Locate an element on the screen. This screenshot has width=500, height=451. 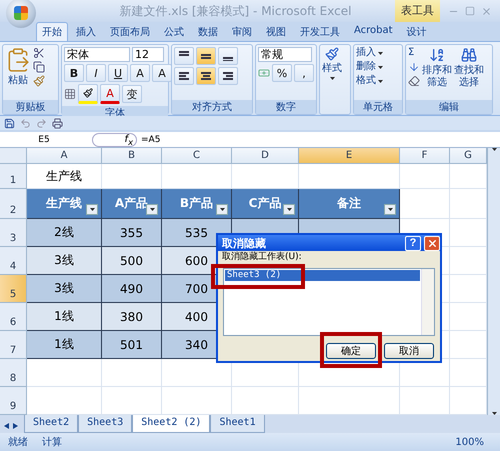
sort-button: 排序和 筛选 is located at coordinates (437, 77).